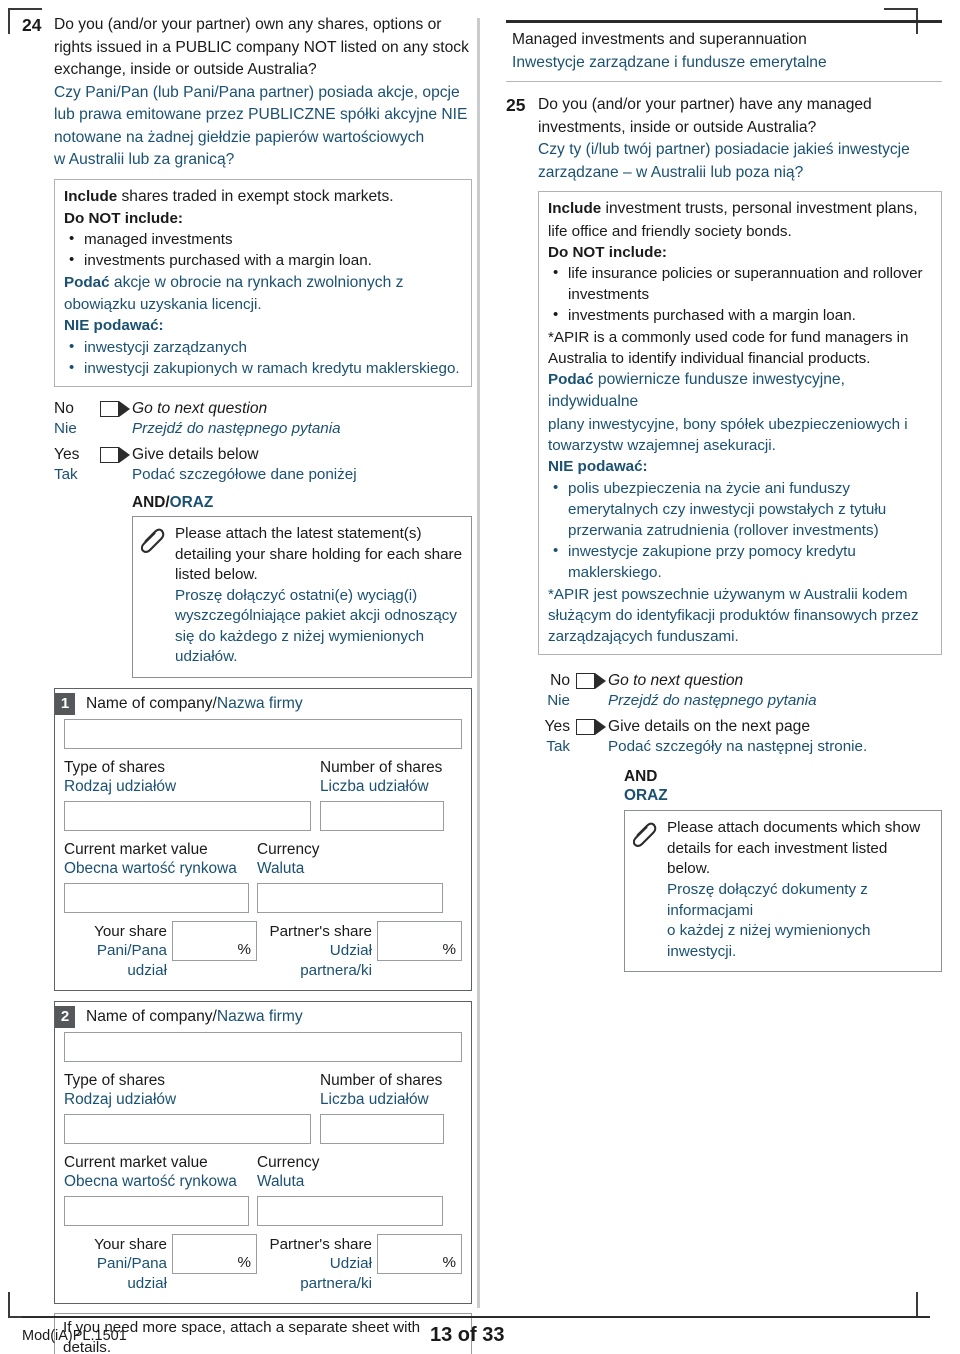 The width and height of the screenshot is (960, 1354). Describe the element at coordinates (150, 869) in the screenshot. I see `current-market-value-label-pl: Obecna wartość rynkowa` at that location.